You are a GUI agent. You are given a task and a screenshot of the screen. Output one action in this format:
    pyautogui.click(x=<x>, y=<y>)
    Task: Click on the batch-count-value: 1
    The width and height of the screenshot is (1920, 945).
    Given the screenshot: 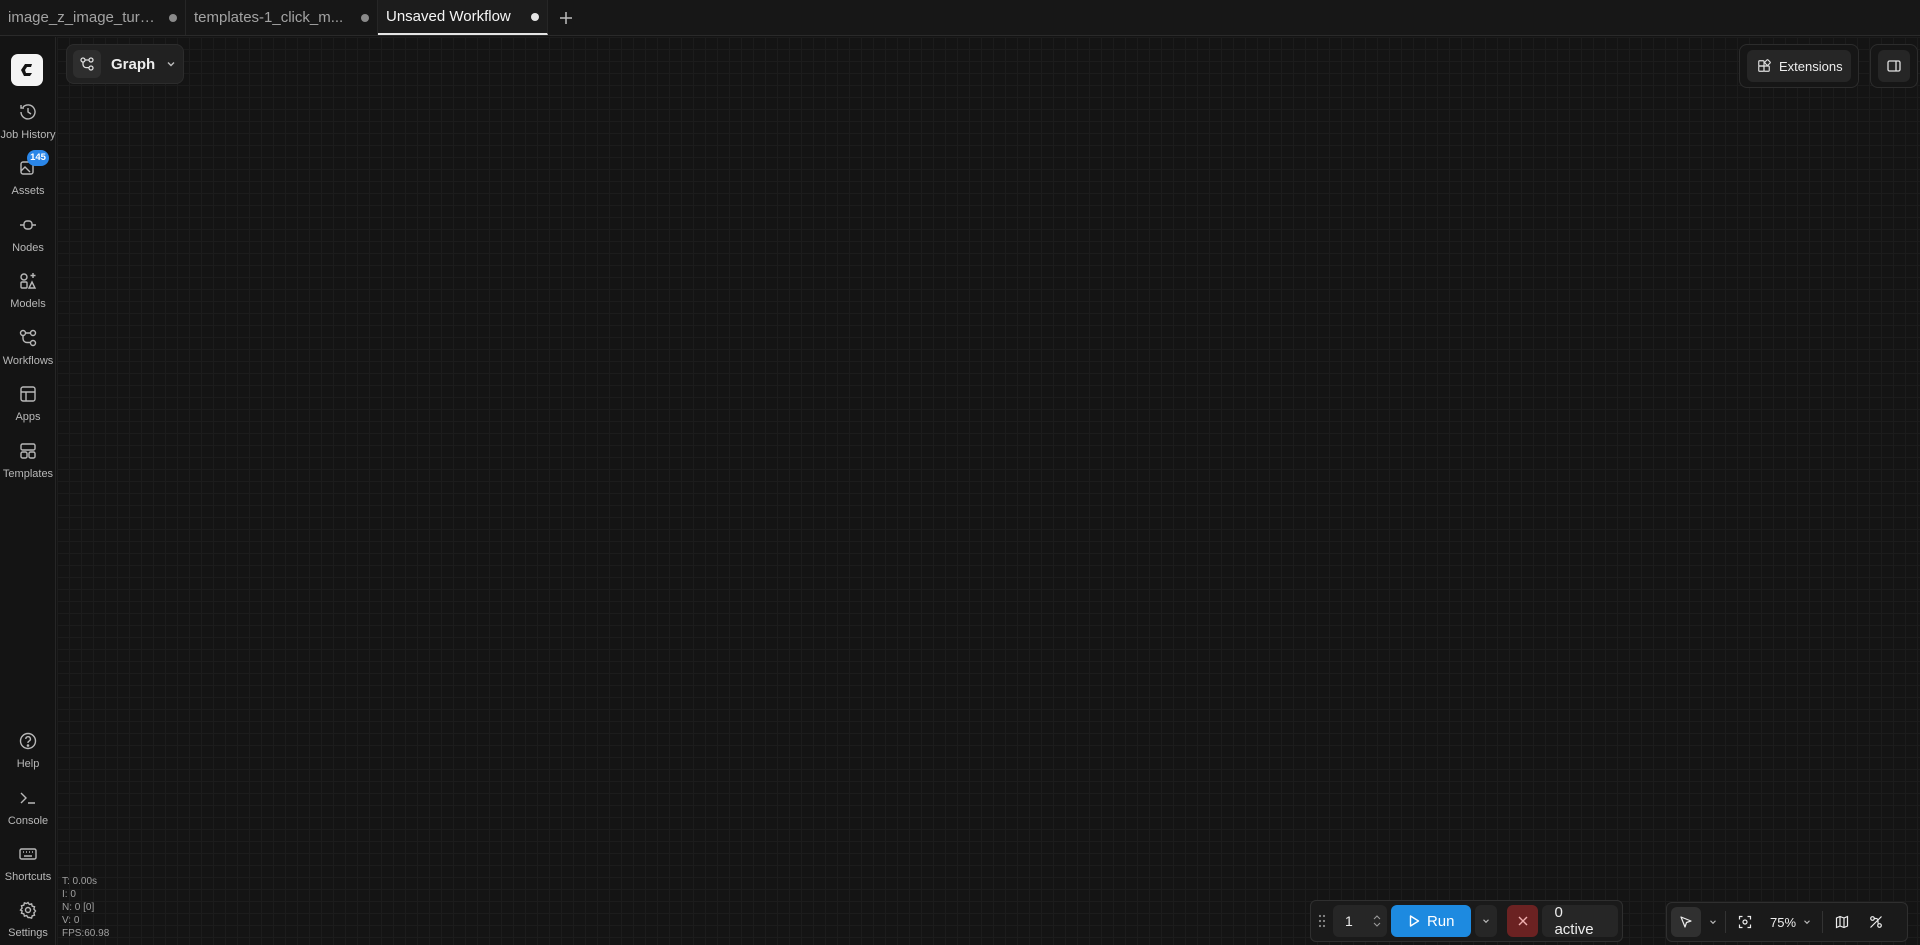 What is the action you would take?
    pyautogui.click(x=1349, y=921)
    